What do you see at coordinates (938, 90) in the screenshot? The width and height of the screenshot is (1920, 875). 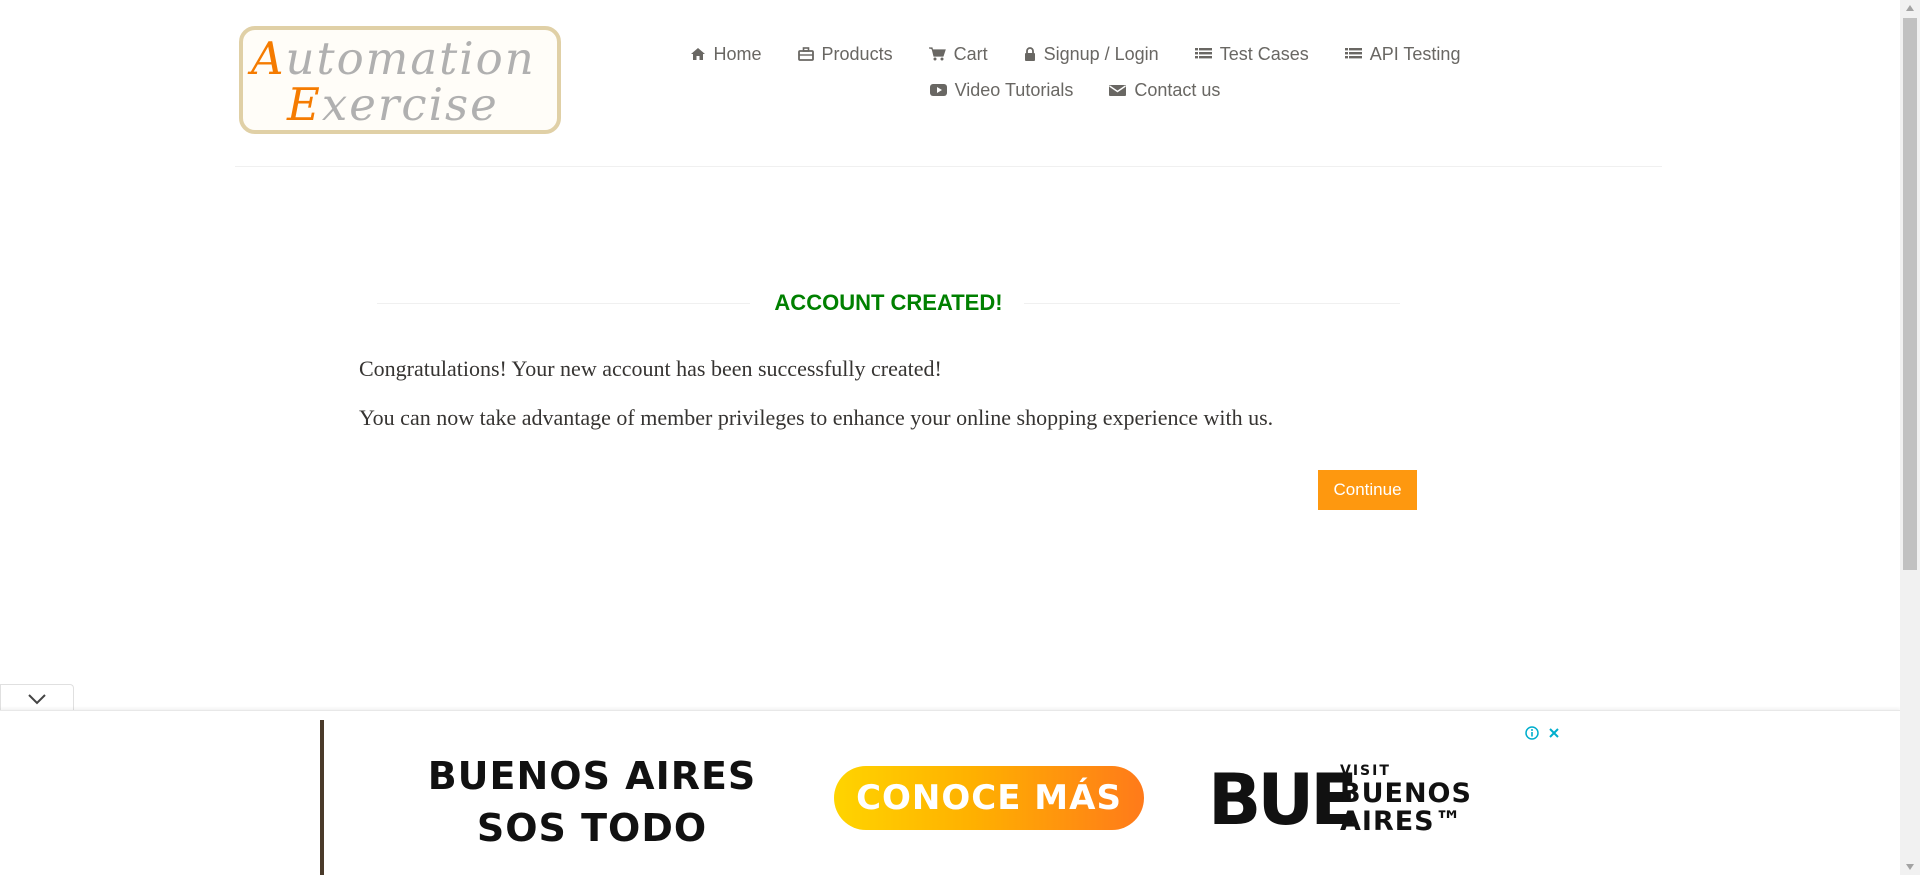 I see `youtube-play-icon` at bounding box center [938, 90].